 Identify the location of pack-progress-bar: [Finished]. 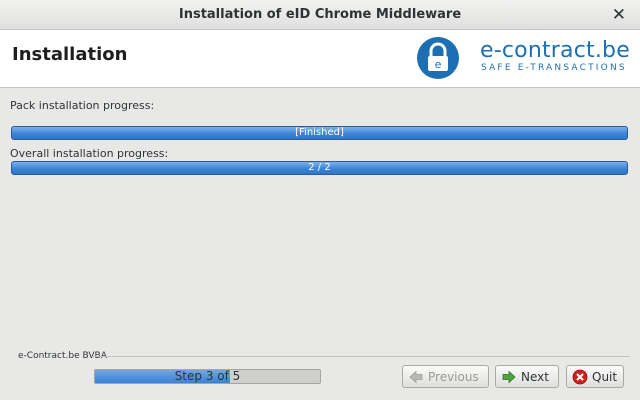
(319, 133).